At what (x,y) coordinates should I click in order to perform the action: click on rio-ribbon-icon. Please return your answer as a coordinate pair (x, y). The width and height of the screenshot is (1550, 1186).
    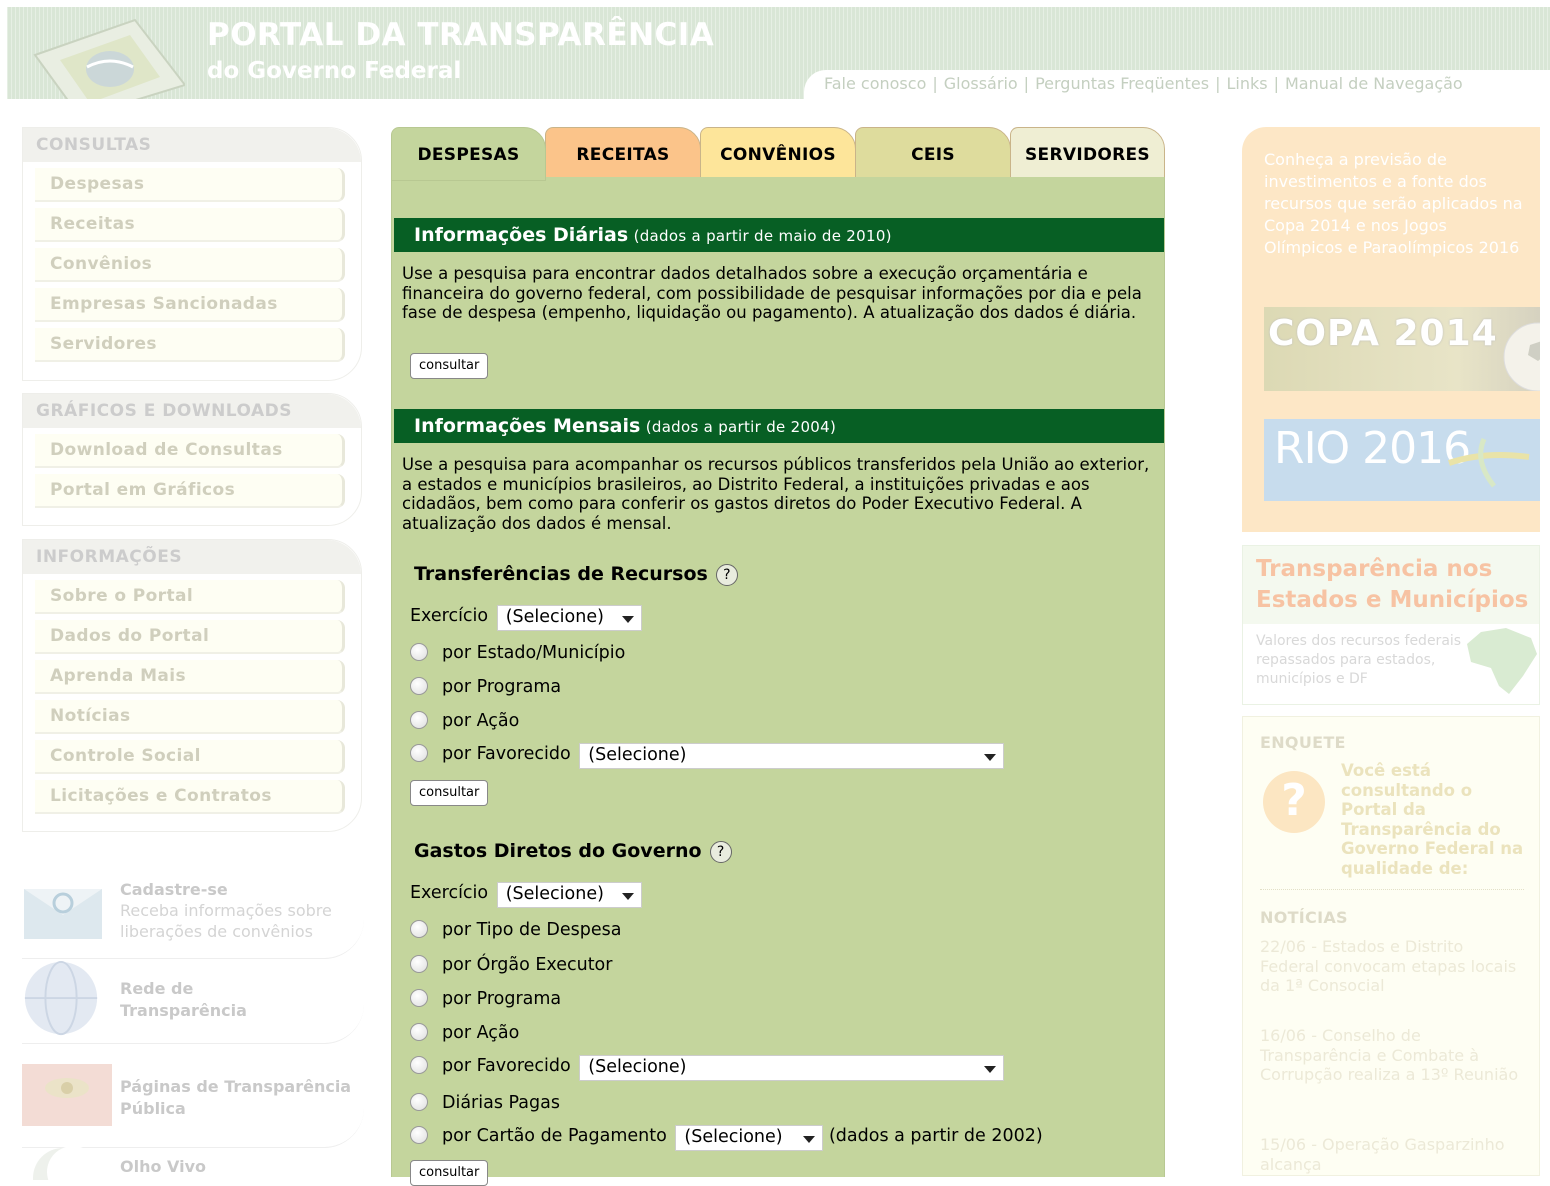
    Looking at the image, I should click on (1489, 462).